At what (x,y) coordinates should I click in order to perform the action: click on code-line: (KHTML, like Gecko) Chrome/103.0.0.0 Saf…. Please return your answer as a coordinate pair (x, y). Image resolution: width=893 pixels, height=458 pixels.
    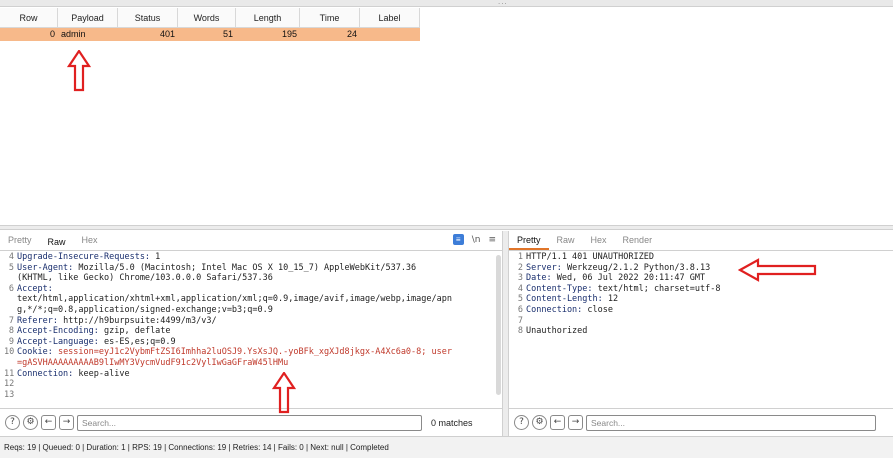
    Looking at the image, I should click on (250, 278).